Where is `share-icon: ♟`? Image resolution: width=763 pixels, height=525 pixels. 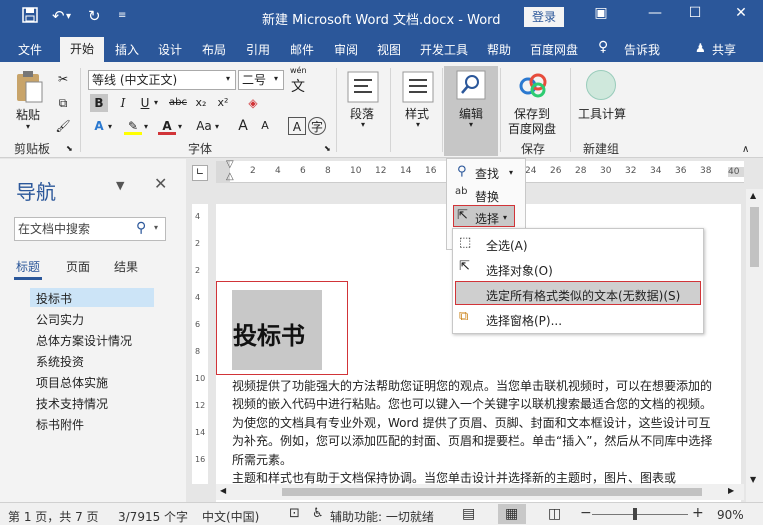
share-icon: ♟ is located at coordinates (700, 48).